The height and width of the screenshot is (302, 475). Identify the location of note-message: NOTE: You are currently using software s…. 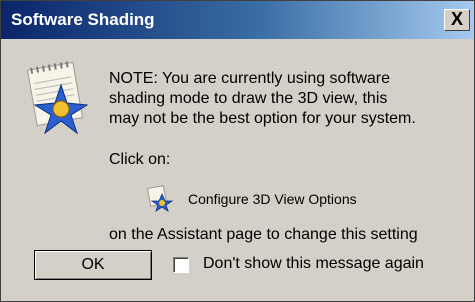
(288, 99).